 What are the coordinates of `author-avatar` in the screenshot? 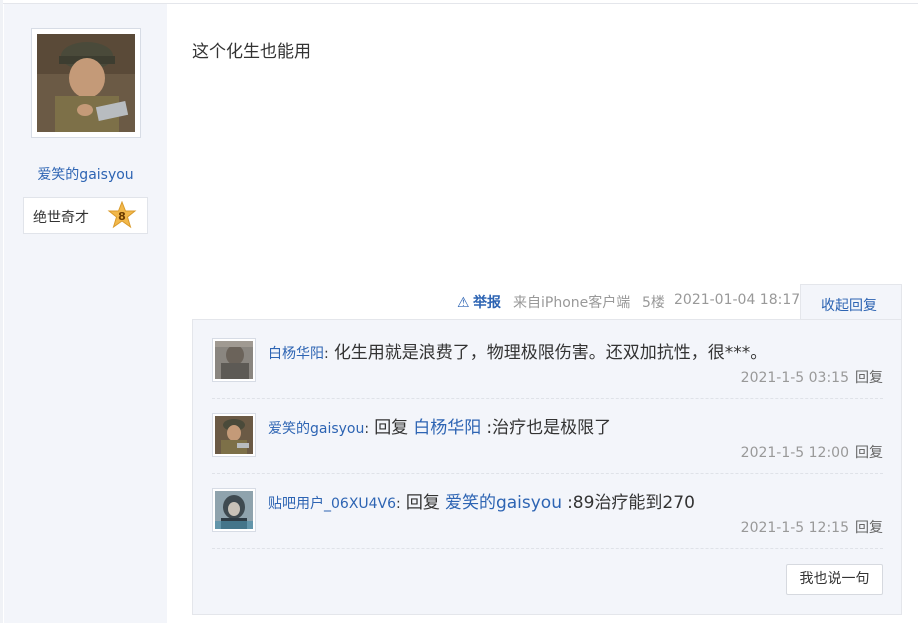 It's located at (86, 83).